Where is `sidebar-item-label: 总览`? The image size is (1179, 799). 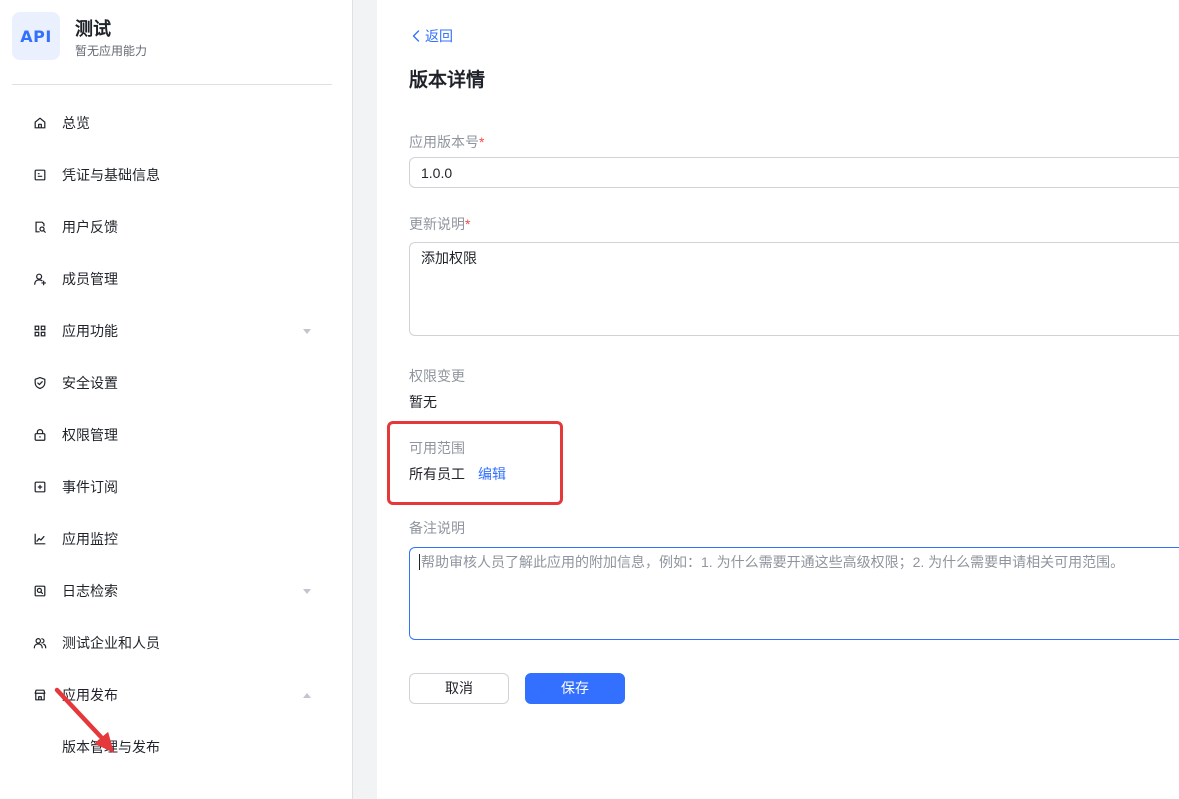
sidebar-item-label: 总览 is located at coordinates (76, 123).